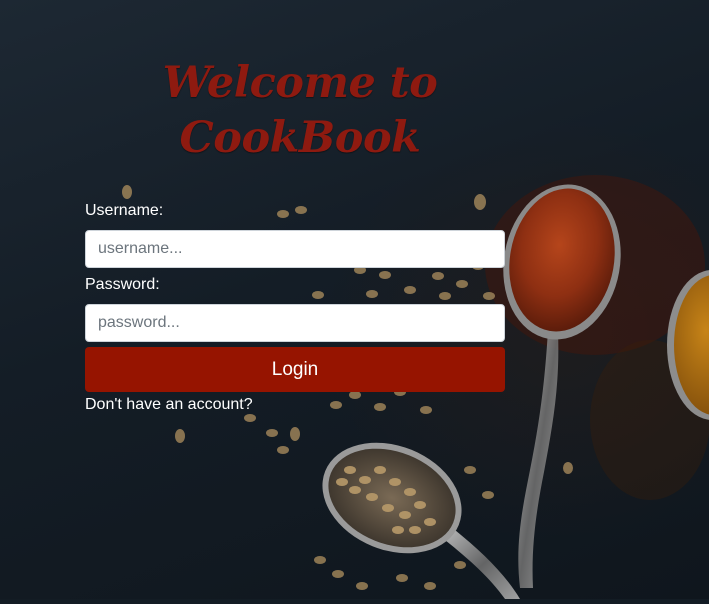  I want to click on signup-link: Don't have an account?, so click(169, 405).